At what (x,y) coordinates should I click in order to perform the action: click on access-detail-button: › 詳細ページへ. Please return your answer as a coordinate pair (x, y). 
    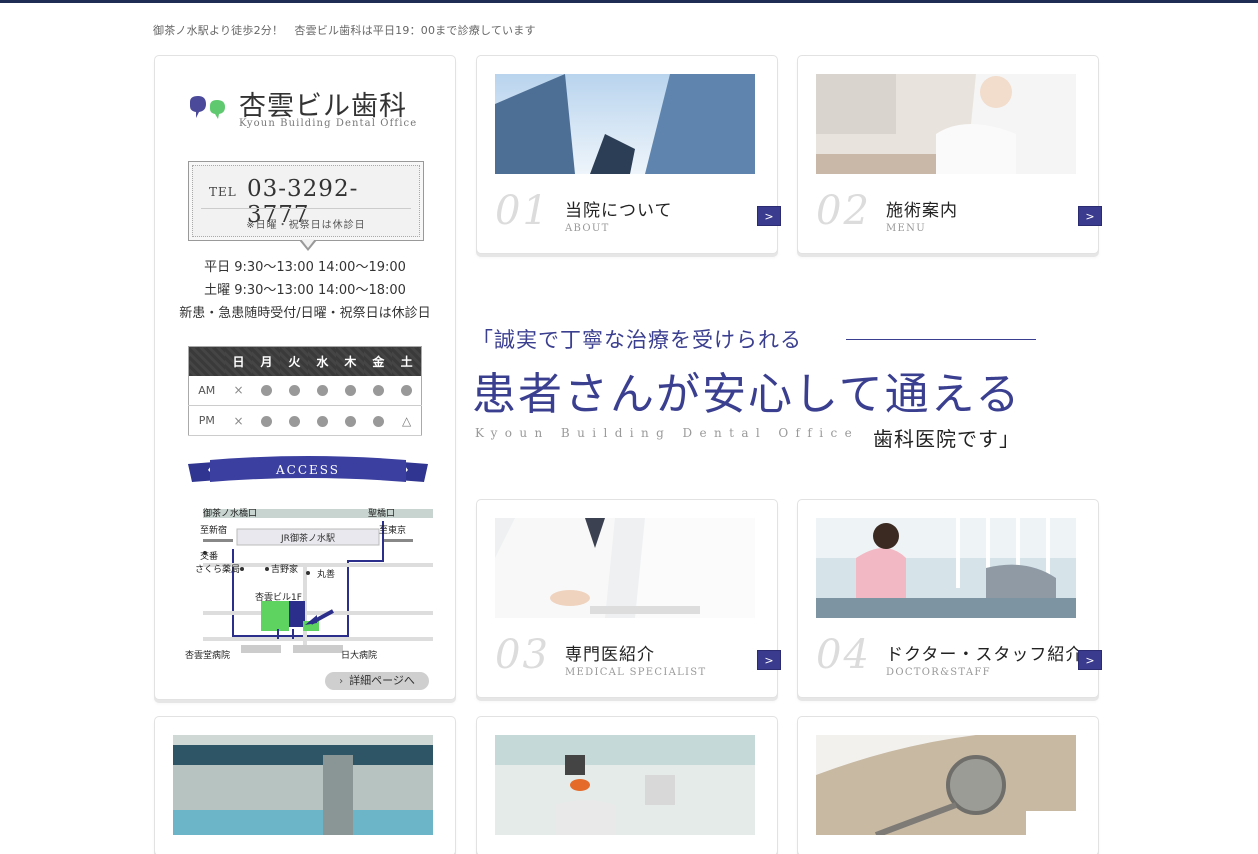
    Looking at the image, I should click on (377, 681).